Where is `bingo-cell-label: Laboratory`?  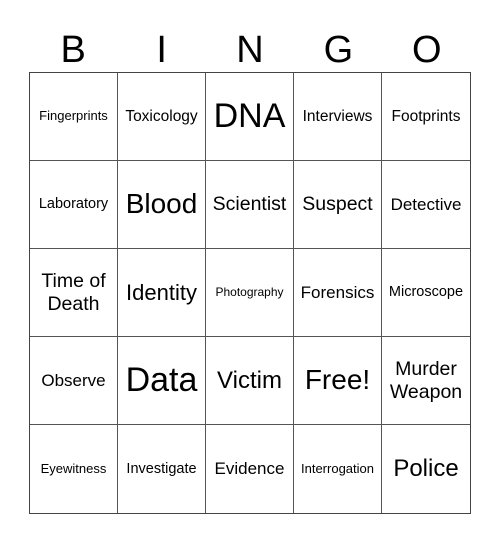 bingo-cell-label: Laboratory is located at coordinates (73, 204).